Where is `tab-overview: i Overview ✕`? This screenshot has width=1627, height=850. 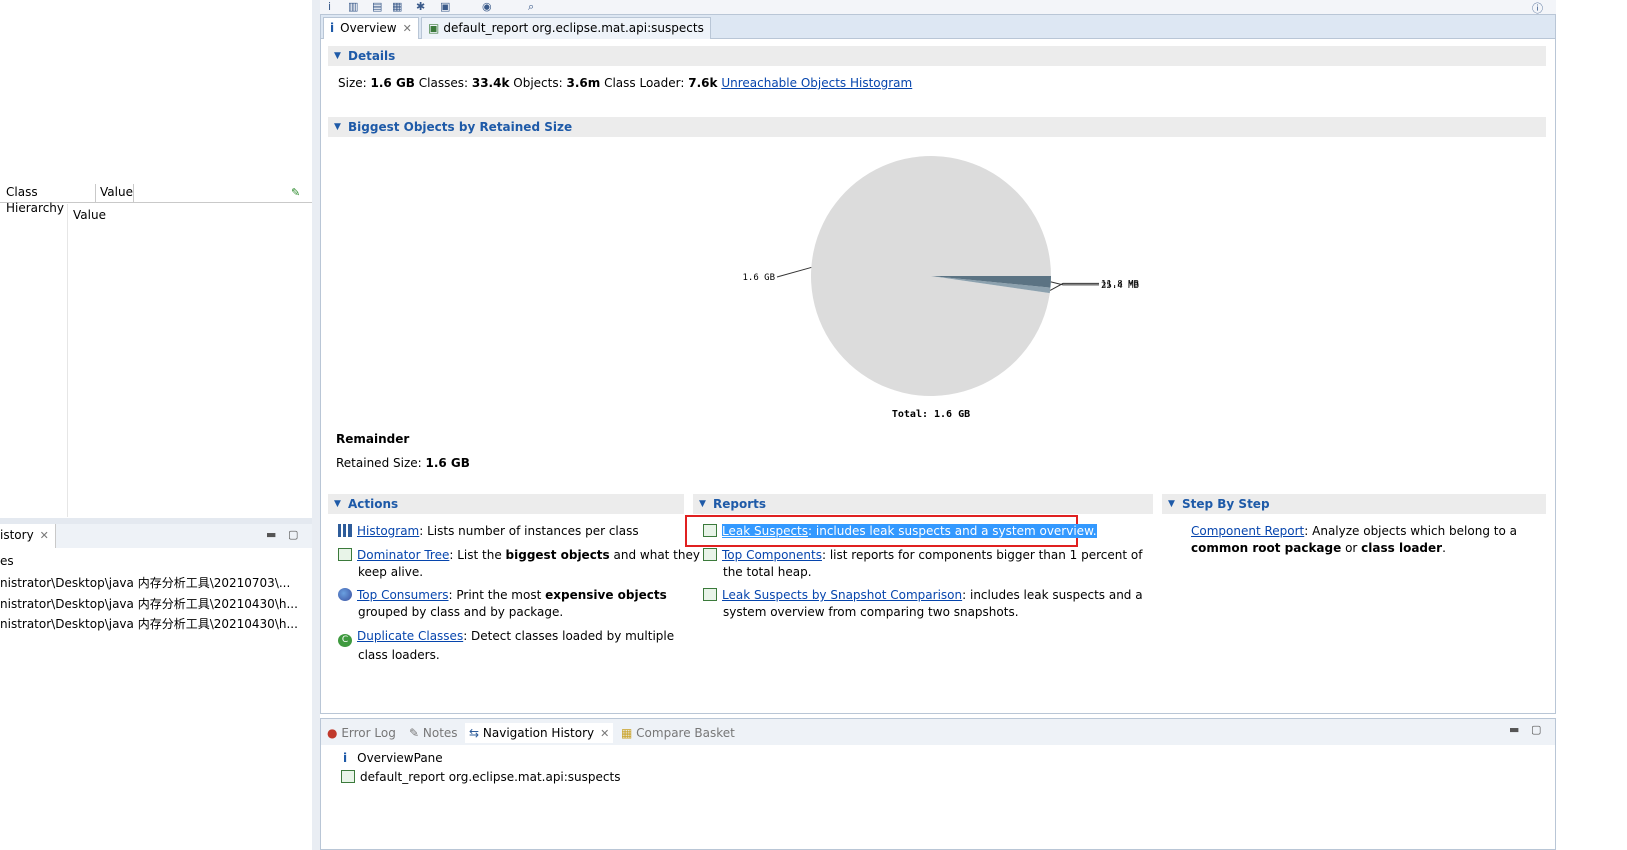
tab-overview: i Overview ✕ is located at coordinates (371, 28).